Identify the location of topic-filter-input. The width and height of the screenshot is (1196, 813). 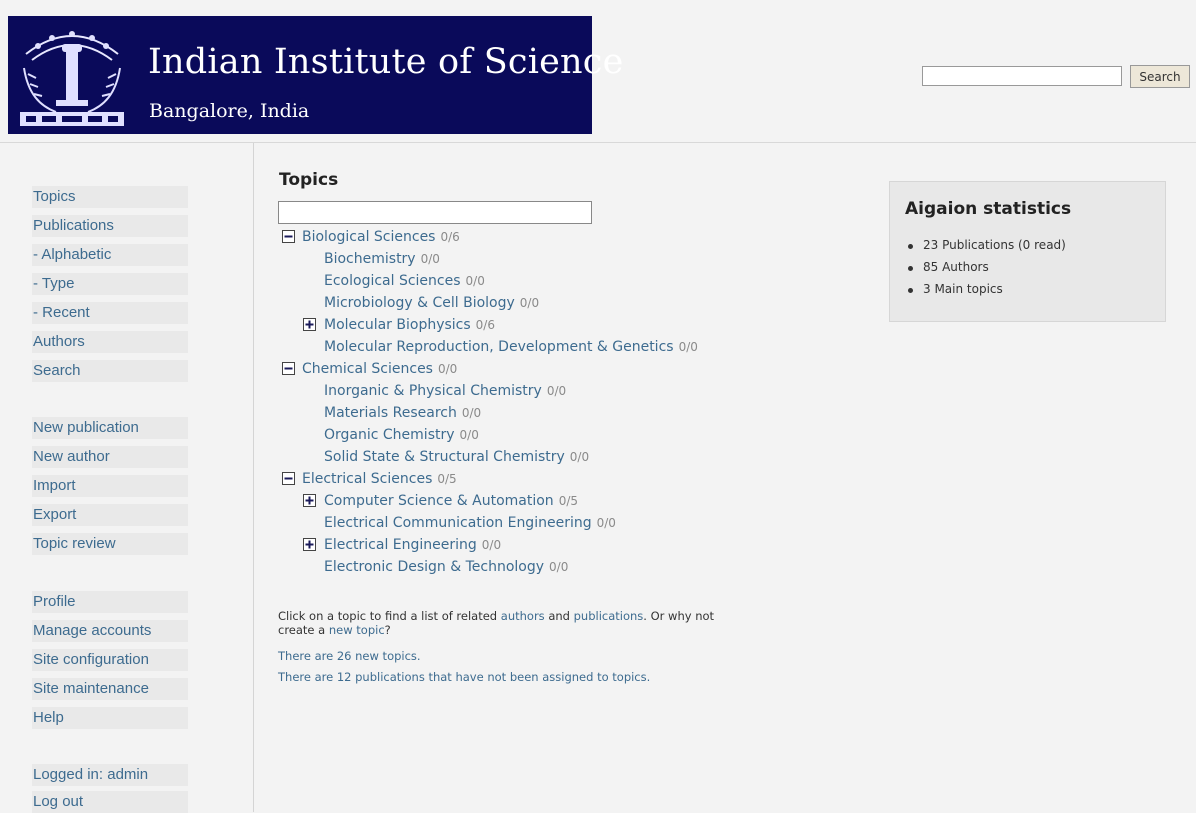
(435, 212).